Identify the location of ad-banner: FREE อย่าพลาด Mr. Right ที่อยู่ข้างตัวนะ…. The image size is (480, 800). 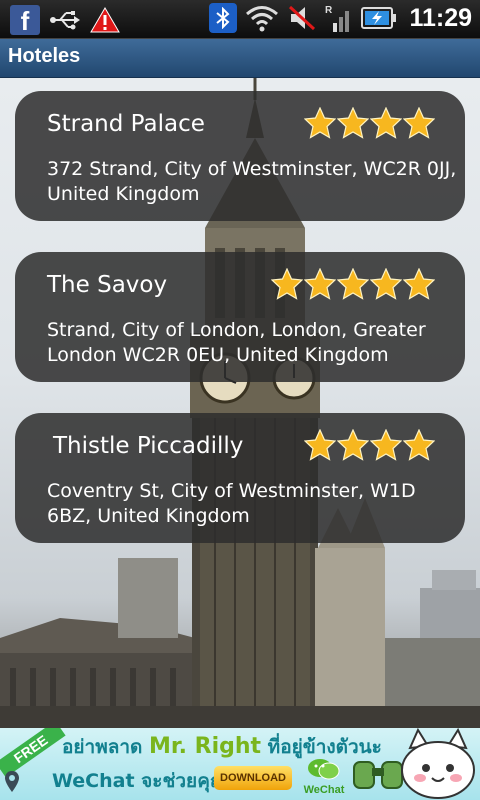
(240, 764).